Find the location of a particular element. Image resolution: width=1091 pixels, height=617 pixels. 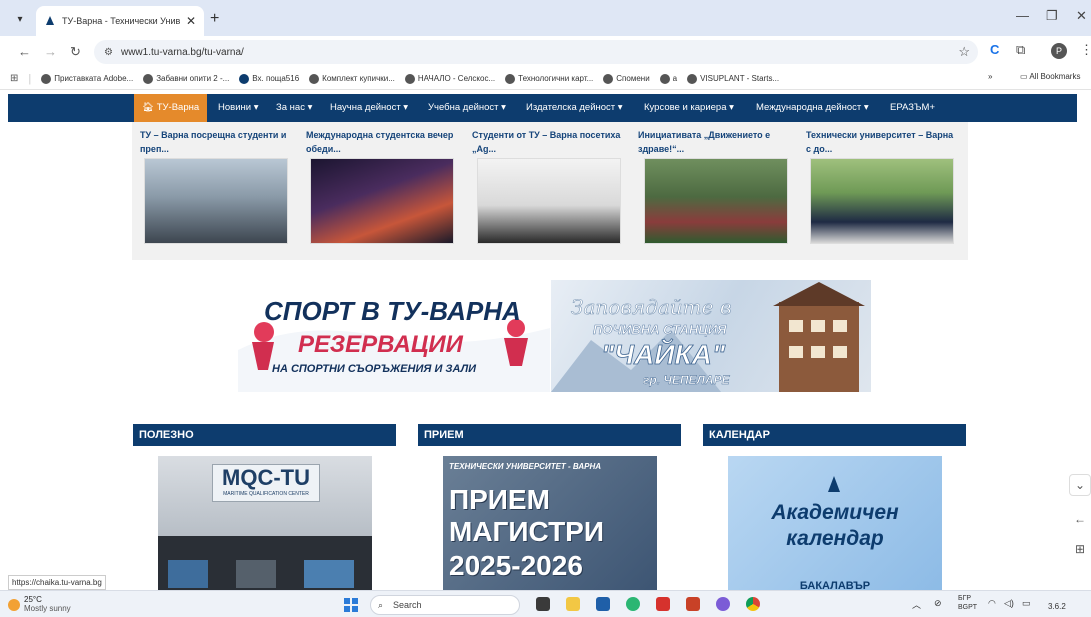

extensions-puzzle-icon: ⧉ is located at coordinates (1020, 50).